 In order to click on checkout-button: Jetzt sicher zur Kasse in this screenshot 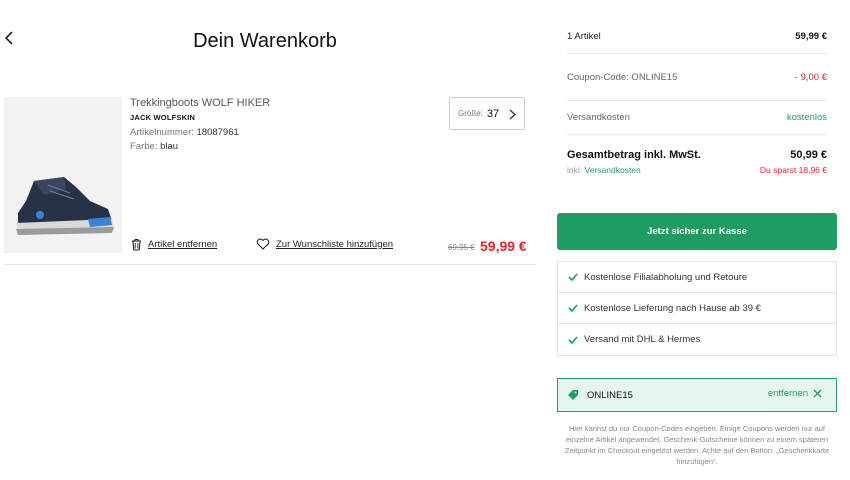, I will do `click(697, 231)`.